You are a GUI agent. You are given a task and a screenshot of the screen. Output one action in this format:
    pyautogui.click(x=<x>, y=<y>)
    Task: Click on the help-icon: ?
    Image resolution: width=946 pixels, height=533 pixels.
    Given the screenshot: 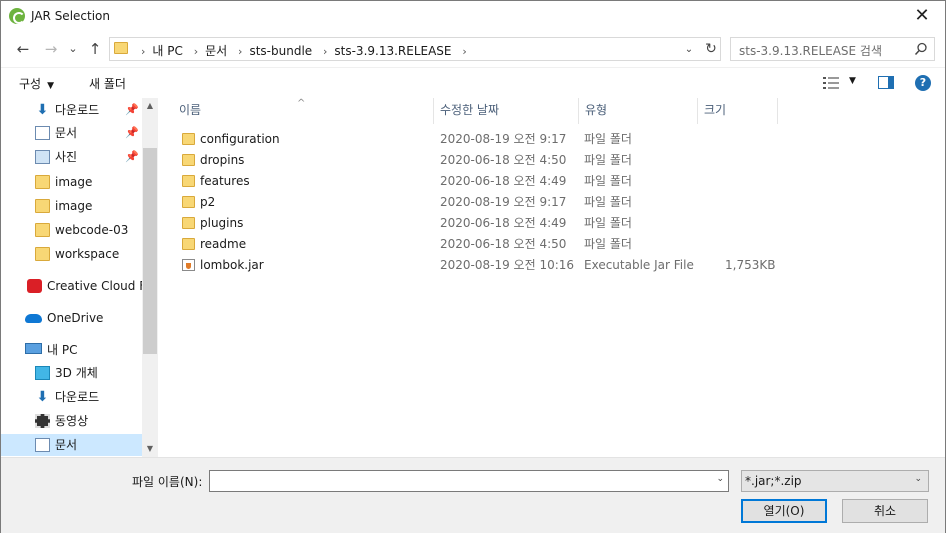 What is the action you would take?
    pyautogui.click(x=923, y=83)
    